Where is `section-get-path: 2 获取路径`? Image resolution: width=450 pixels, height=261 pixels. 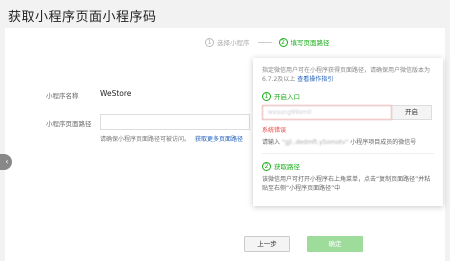
section-get-path: 2 获取路径 is located at coordinates (348, 166).